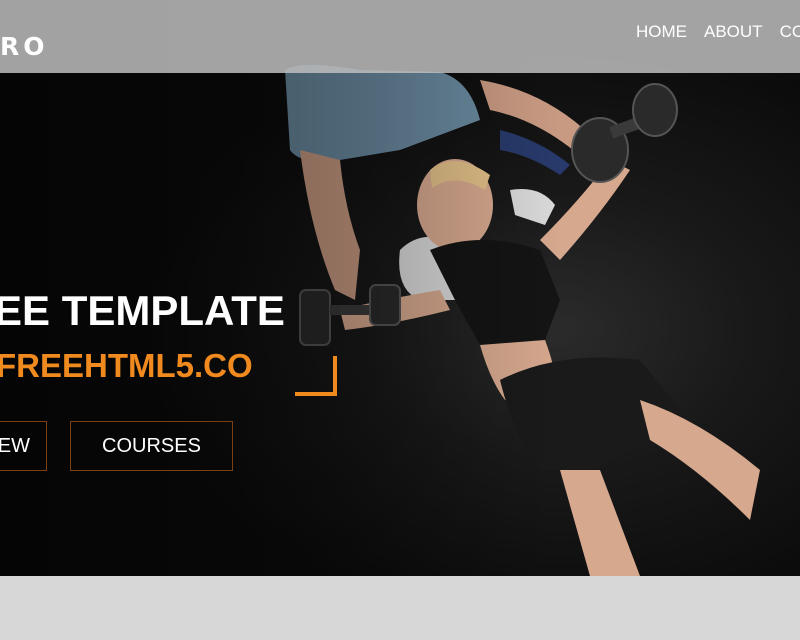  I want to click on hero-headline: EE TEMPLATE, so click(142, 310).